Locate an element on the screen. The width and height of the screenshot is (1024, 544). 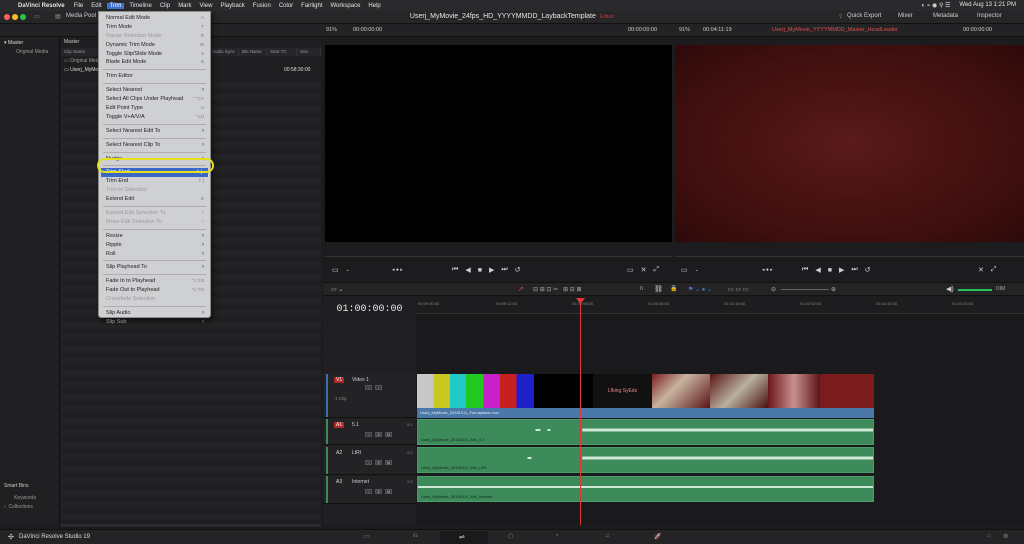
menu-item-select-all-clips-under-playhead: Select All Clips Under Playhead ⌃⌥Y is located at coordinates (154, 99).